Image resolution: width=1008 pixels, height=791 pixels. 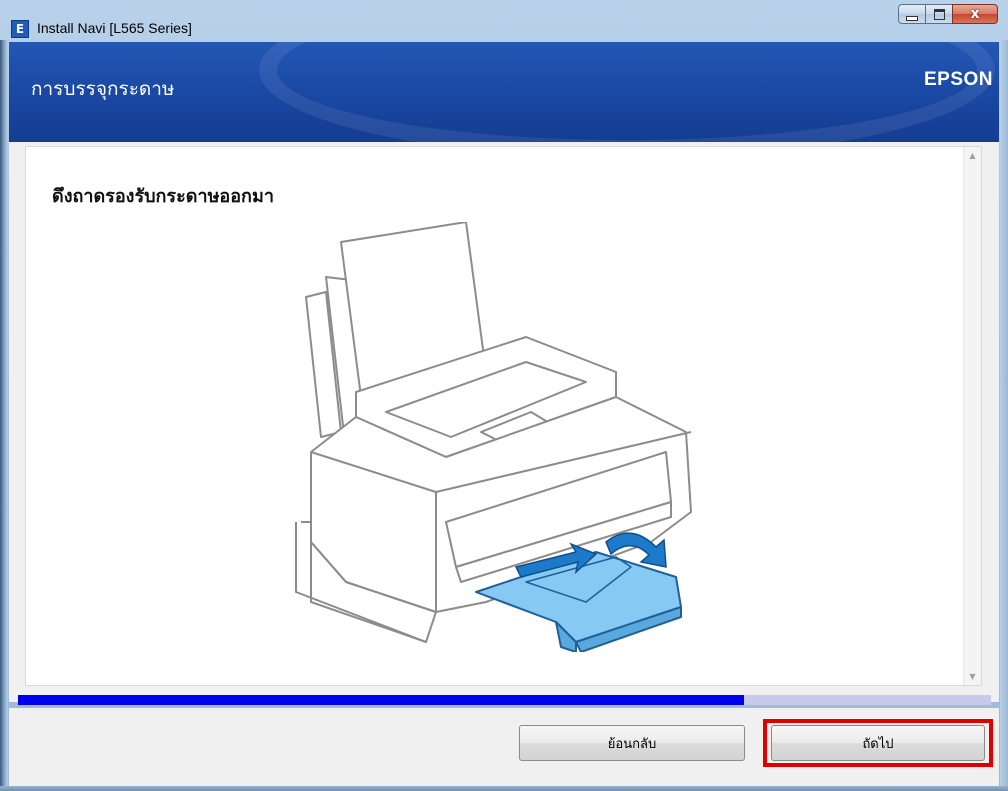 I want to click on header-banner: การบรรจุกระดาษ EPSON, so click(x=504, y=92).